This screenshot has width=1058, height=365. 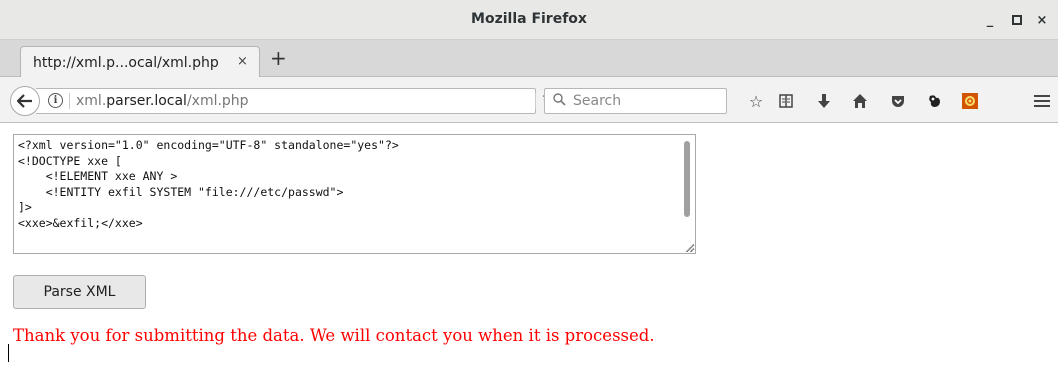 What do you see at coordinates (635, 101) in the screenshot?
I see `search-box: Search` at bounding box center [635, 101].